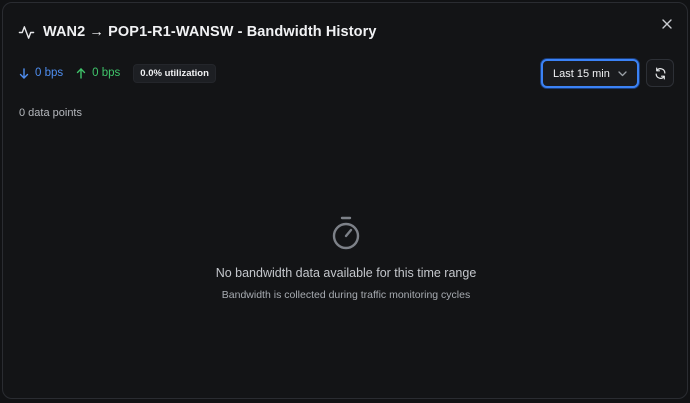 The image size is (690, 403). Describe the element at coordinates (174, 73) in the screenshot. I see `utilization-badge: 0.0% utilization` at that location.